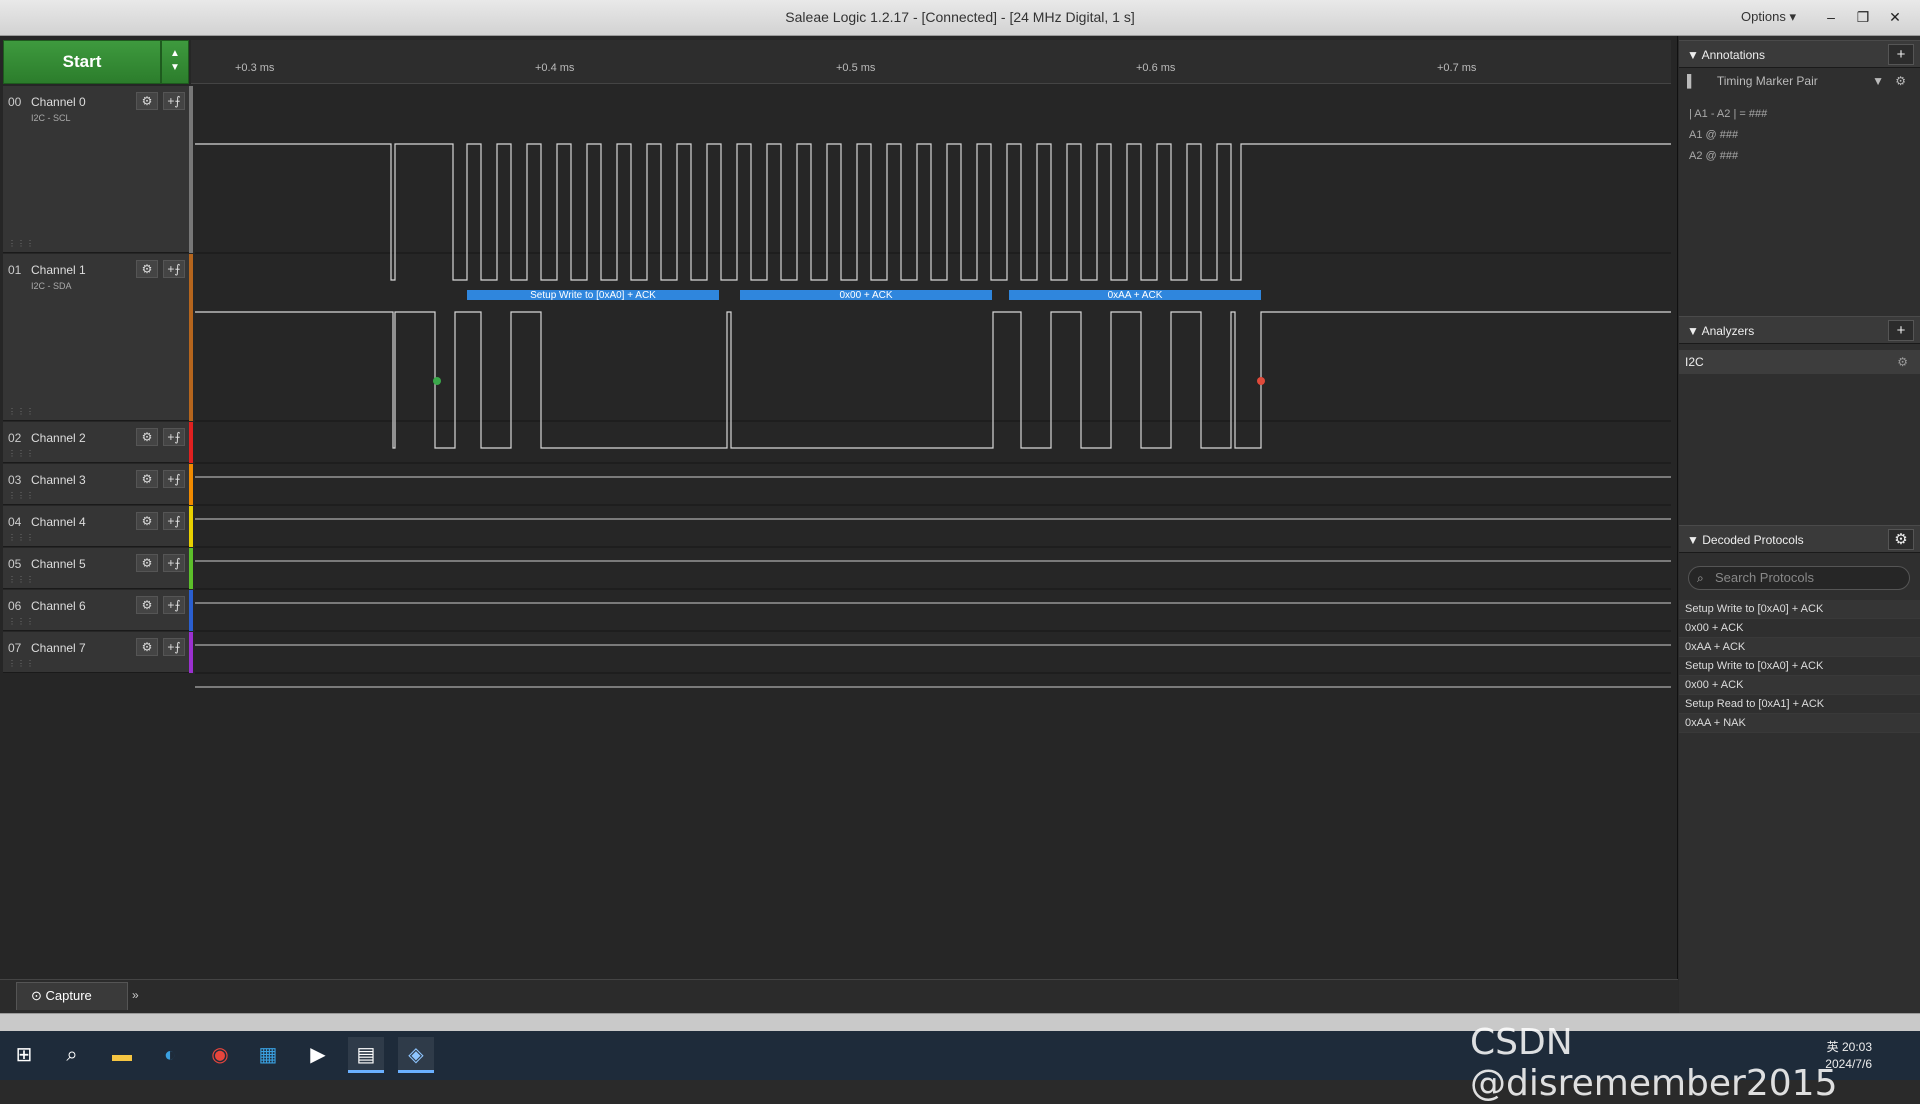 This screenshot has width=1920, height=1104. What do you see at coordinates (96, 610) in the screenshot?
I see `channel-row-6: 06 Channel 6 ⚙ +⨍ ⋮⋮⋮` at bounding box center [96, 610].